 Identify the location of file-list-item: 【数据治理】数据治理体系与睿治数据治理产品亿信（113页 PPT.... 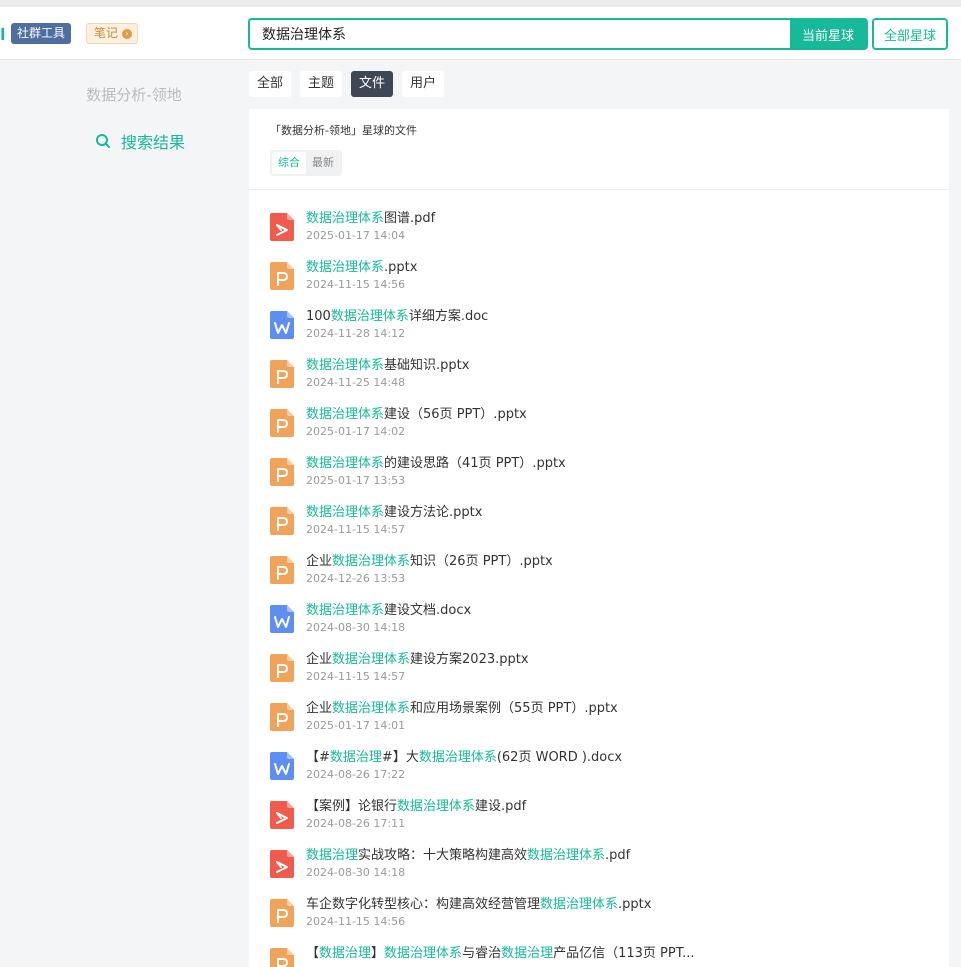
(609, 956).